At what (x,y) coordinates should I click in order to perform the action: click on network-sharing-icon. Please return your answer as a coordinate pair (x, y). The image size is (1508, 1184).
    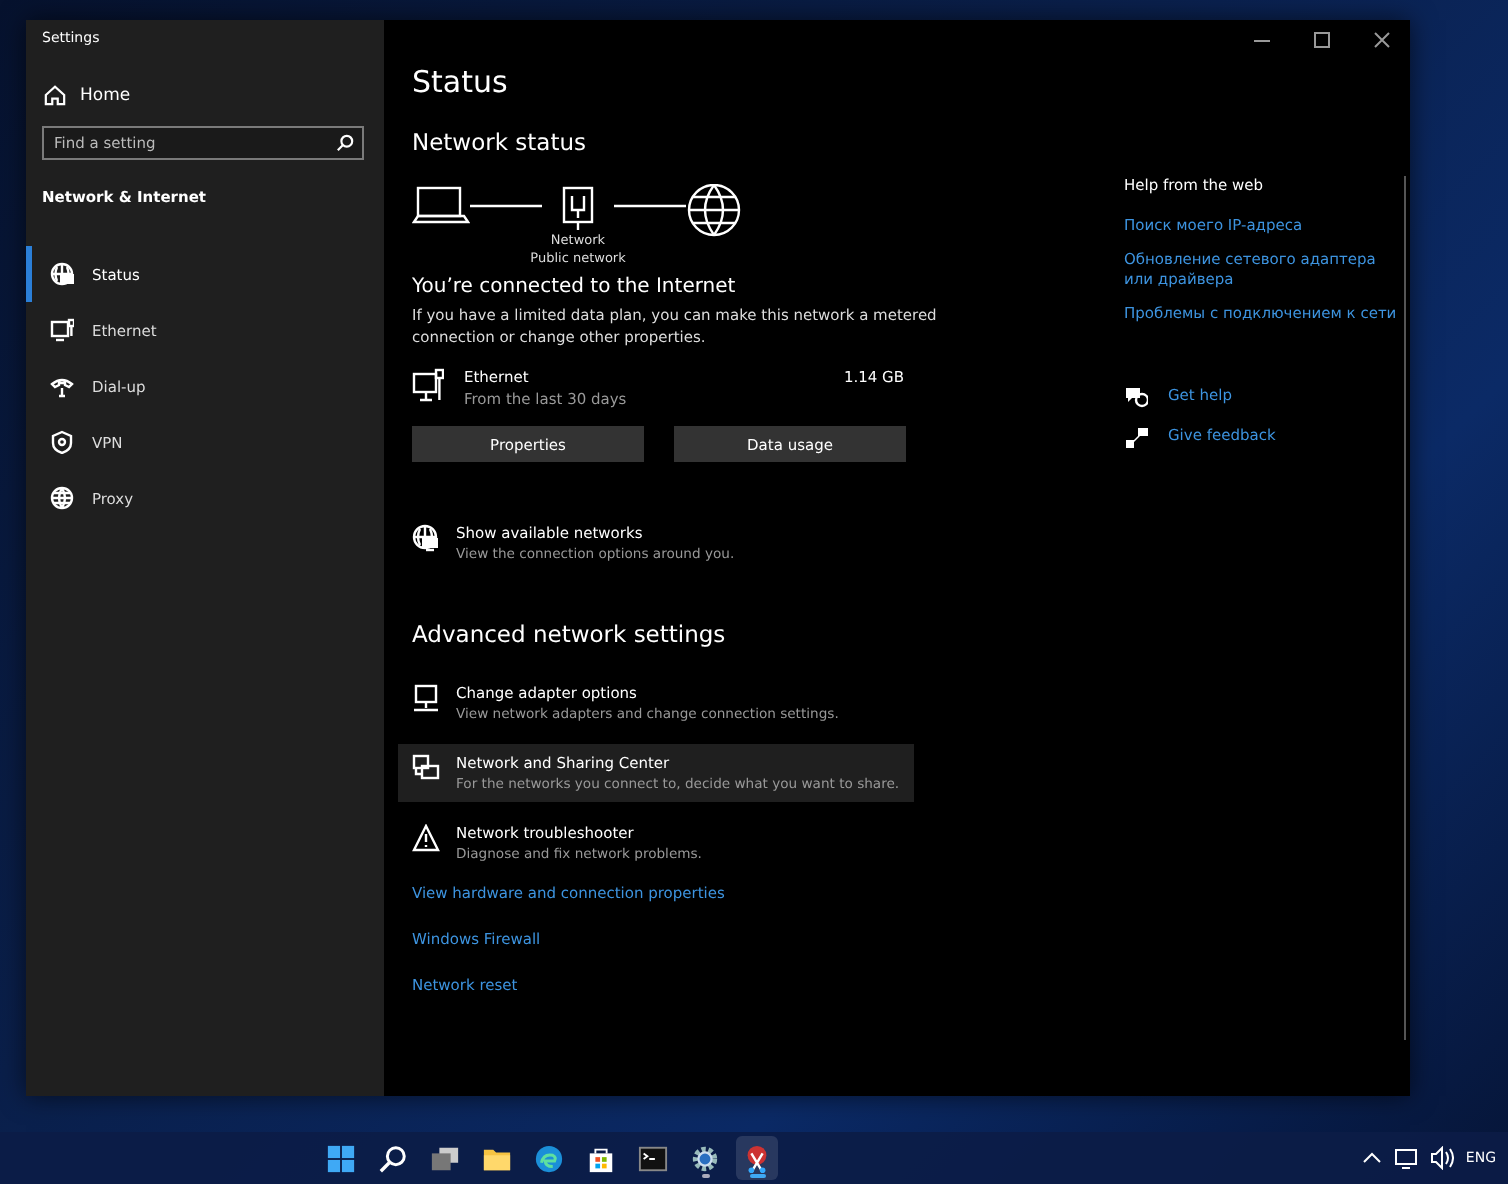
    Looking at the image, I should click on (426, 768).